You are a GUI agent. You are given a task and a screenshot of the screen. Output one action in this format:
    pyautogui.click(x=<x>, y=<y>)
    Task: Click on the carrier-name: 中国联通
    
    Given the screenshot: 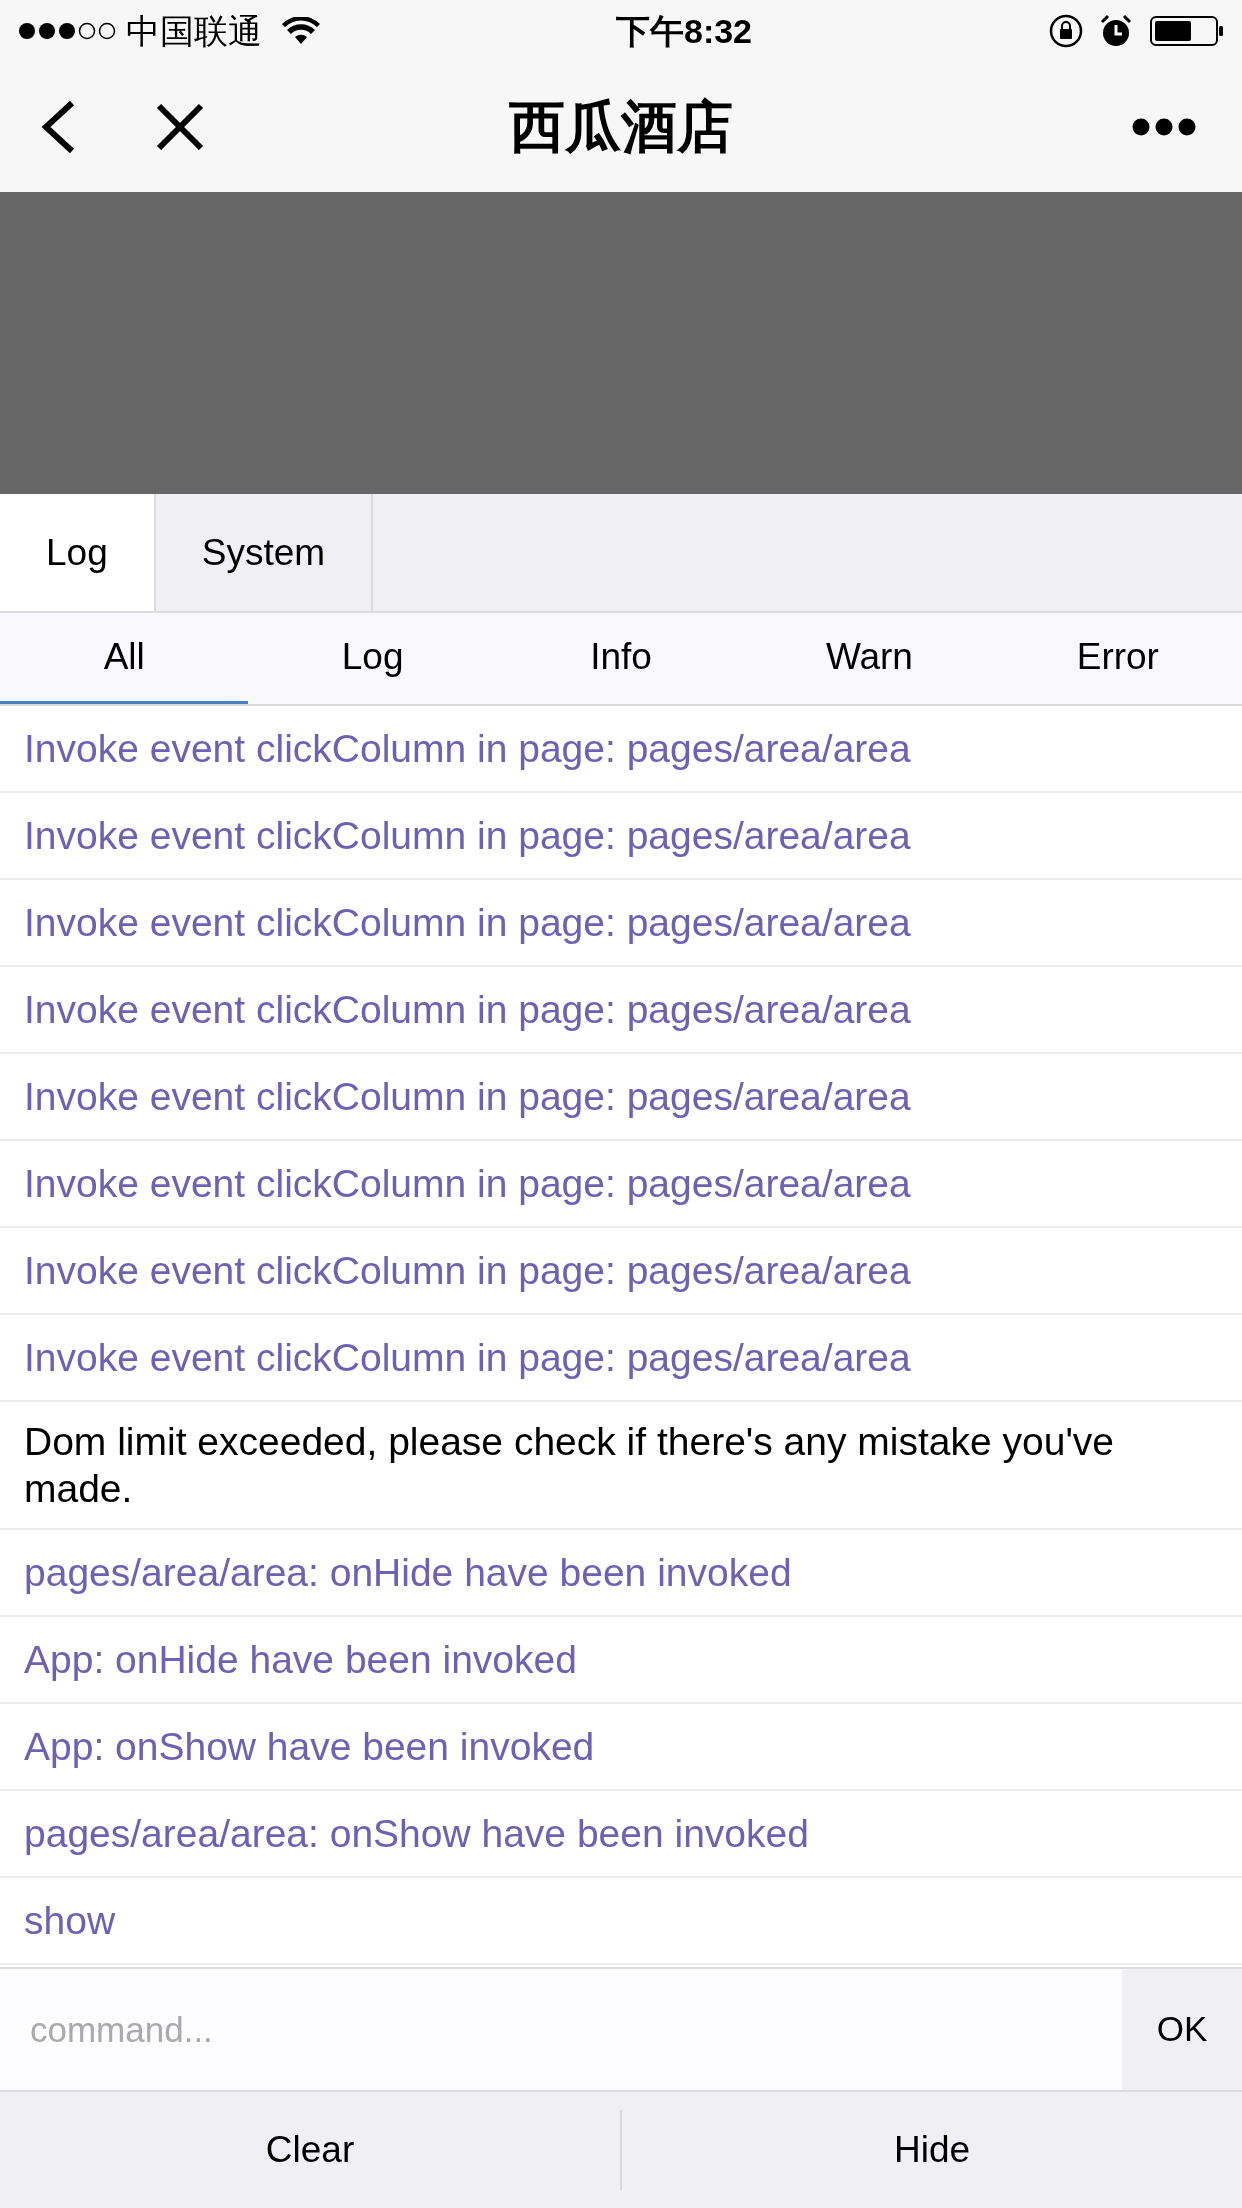 What is the action you would take?
    pyautogui.click(x=194, y=31)
    